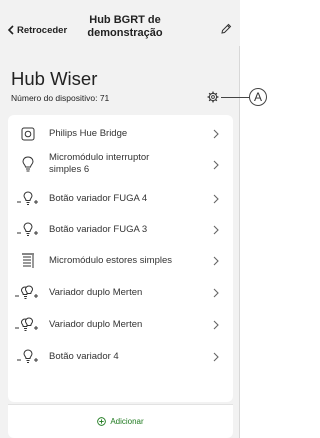 The image size is (320, 438). Describe the element at coordinates (10, 30) in the screenshot. I see `chevron-left-icon` at that location.